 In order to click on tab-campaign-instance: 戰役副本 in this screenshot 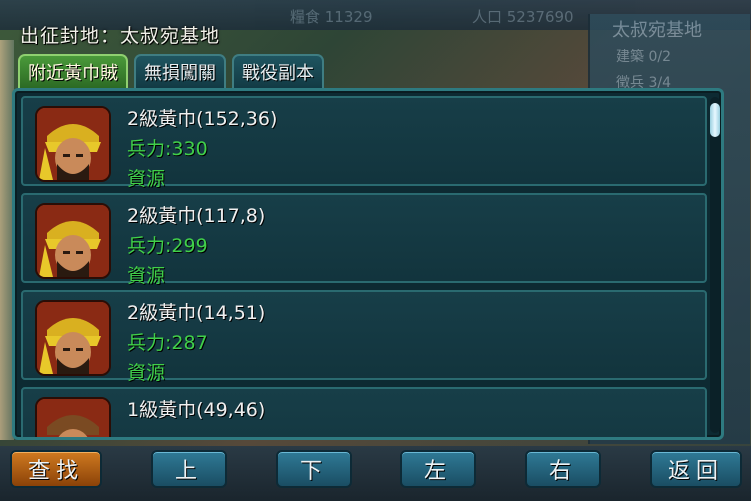, I will do `click(278, 71)`.